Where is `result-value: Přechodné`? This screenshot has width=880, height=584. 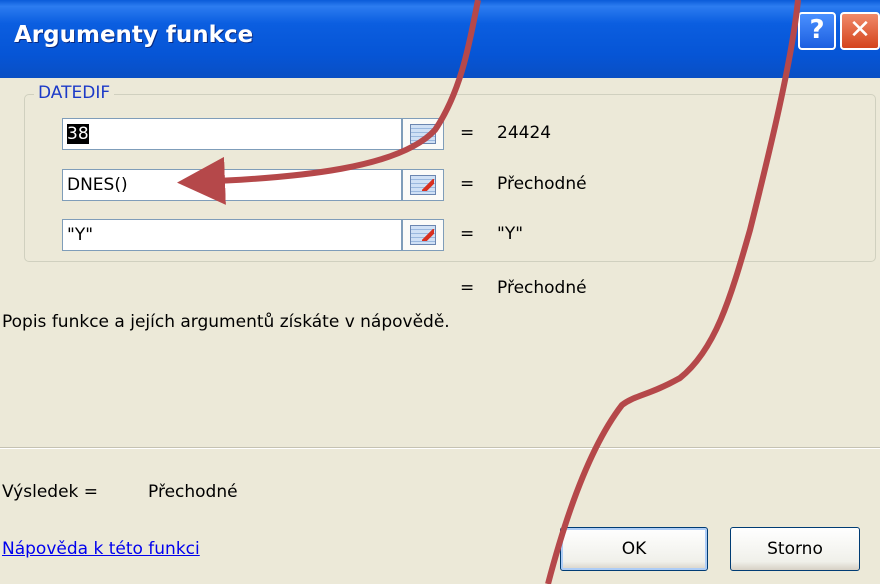
result-value: Přechodné is located at coordinates (193, 492).